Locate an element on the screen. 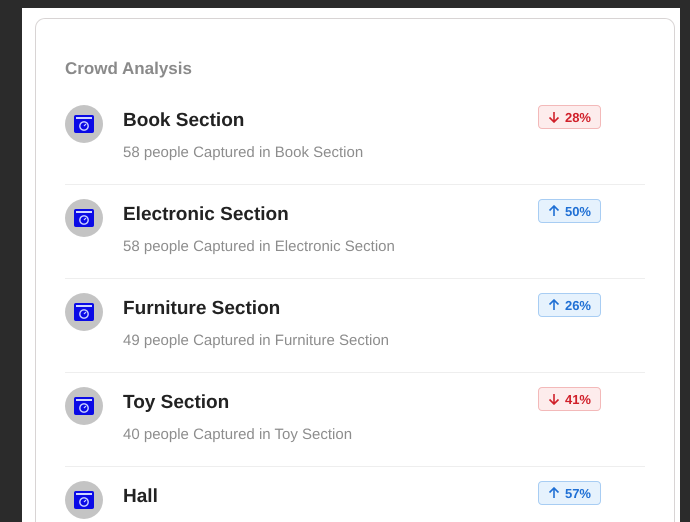 Image resolution: width=690 pixels, height=522 pixels. section-name: Book Section is located at coordinates (184, 121).